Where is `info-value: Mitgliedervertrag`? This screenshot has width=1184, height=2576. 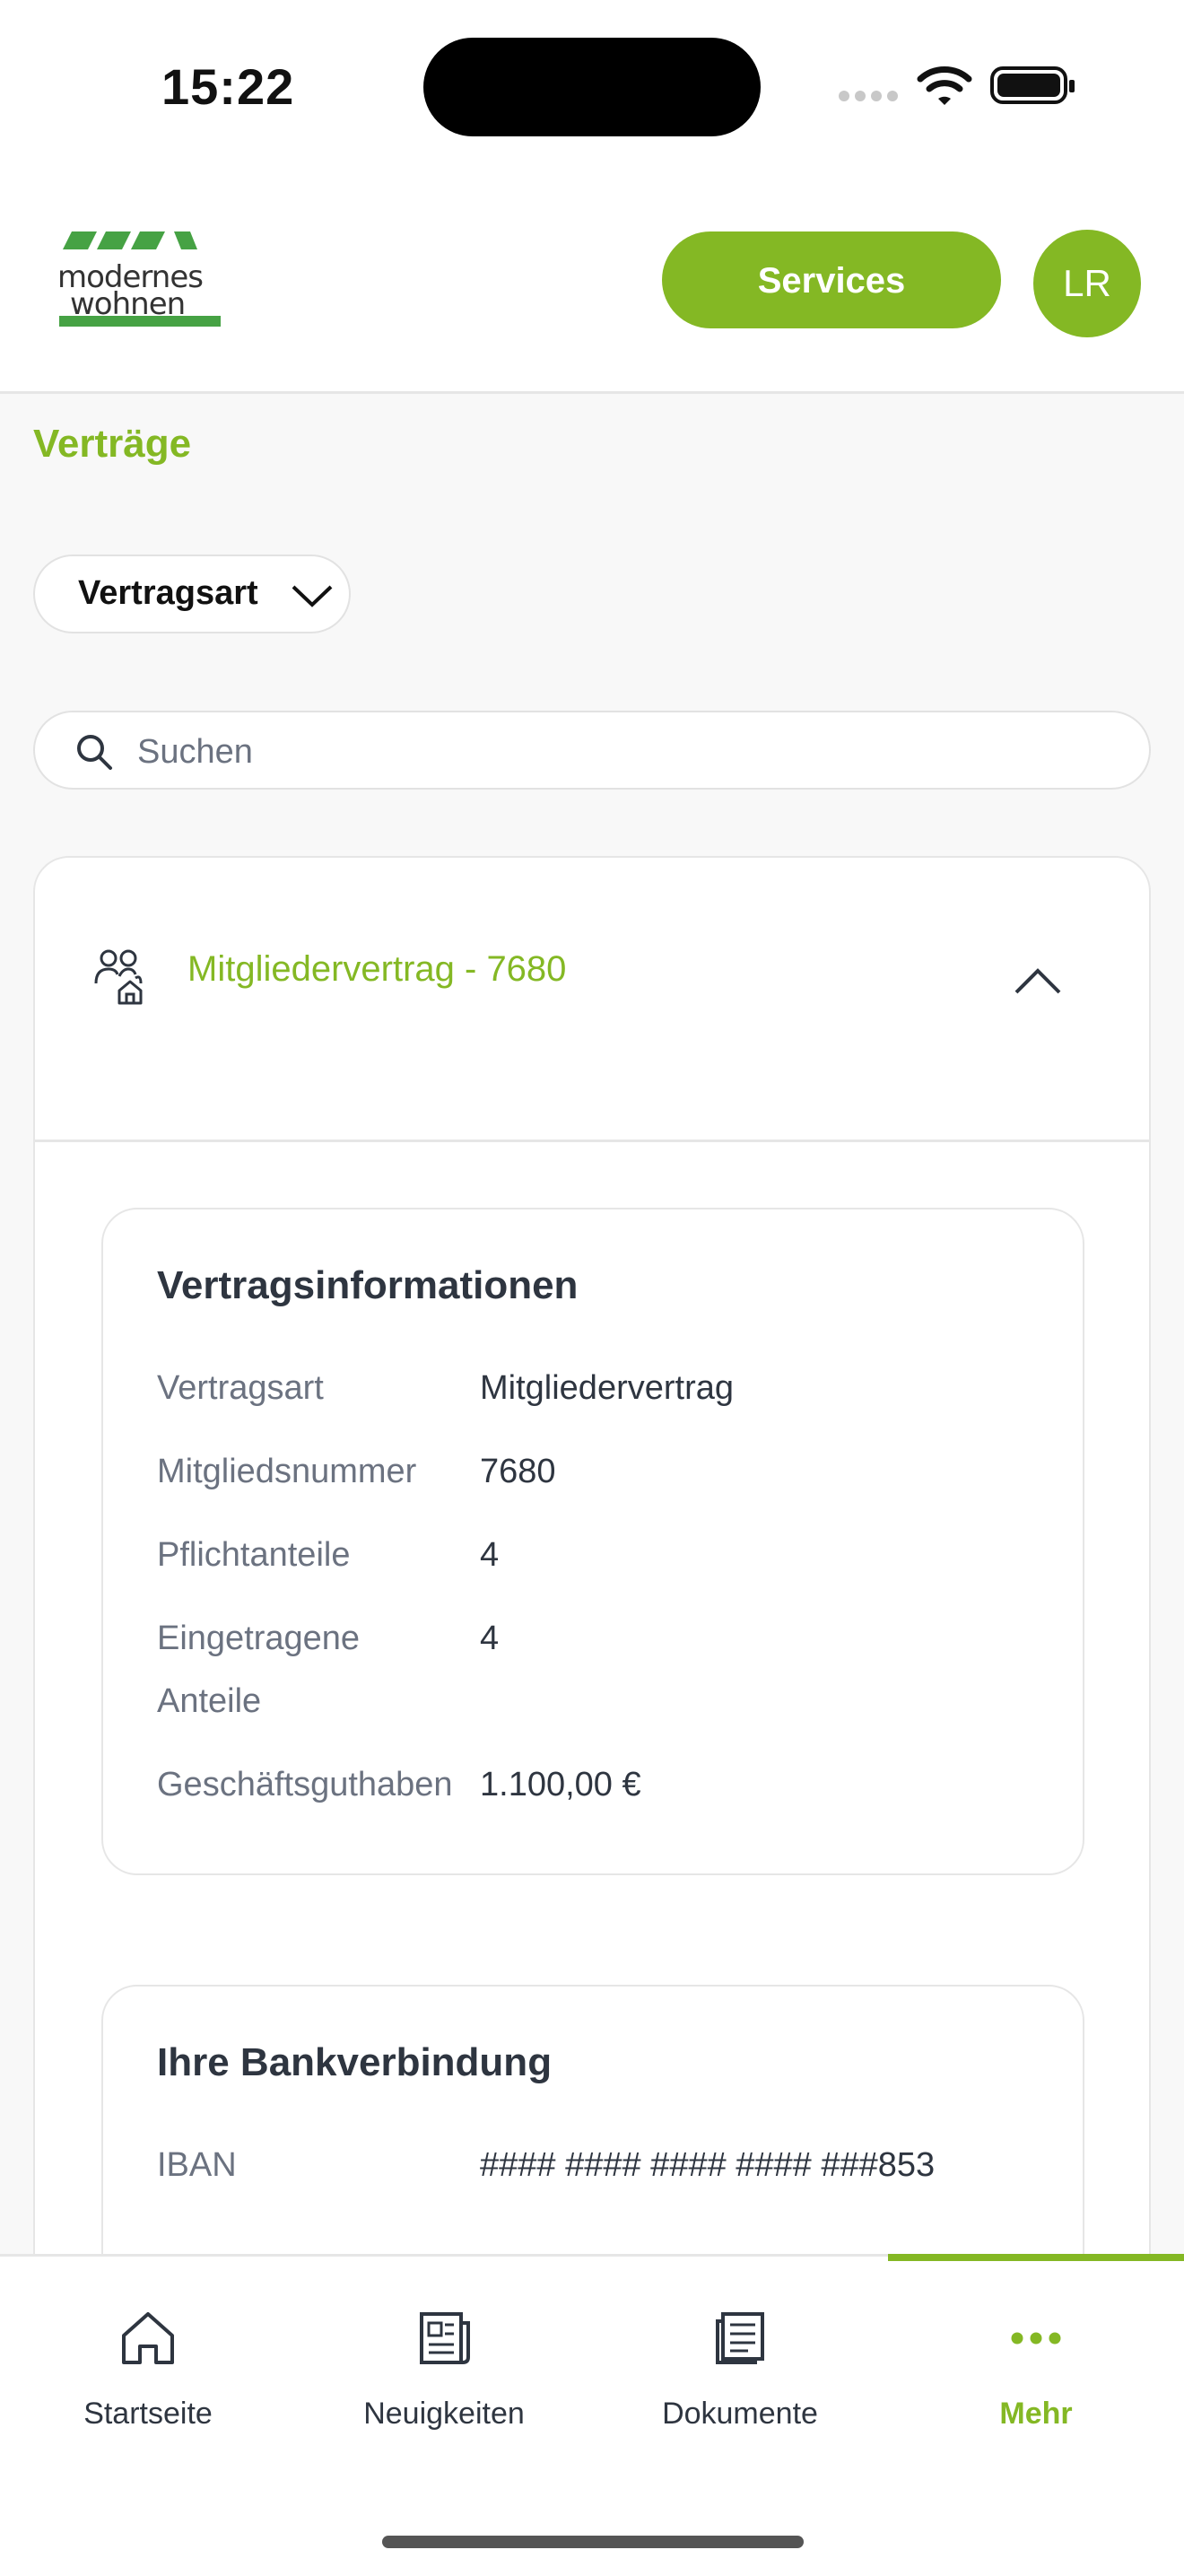
info-value: Mitgliedervertrag is located at coordinates (607, 1388).